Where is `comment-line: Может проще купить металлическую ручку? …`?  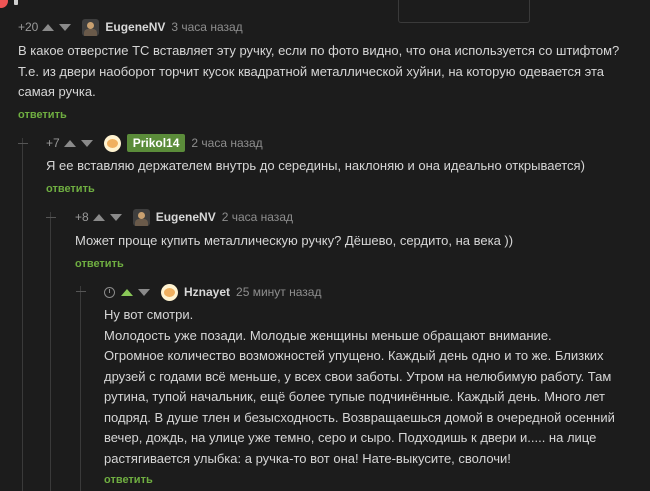 comment-line: Может проще купить металлическую ручку? … is located at coordinates (294, 240).